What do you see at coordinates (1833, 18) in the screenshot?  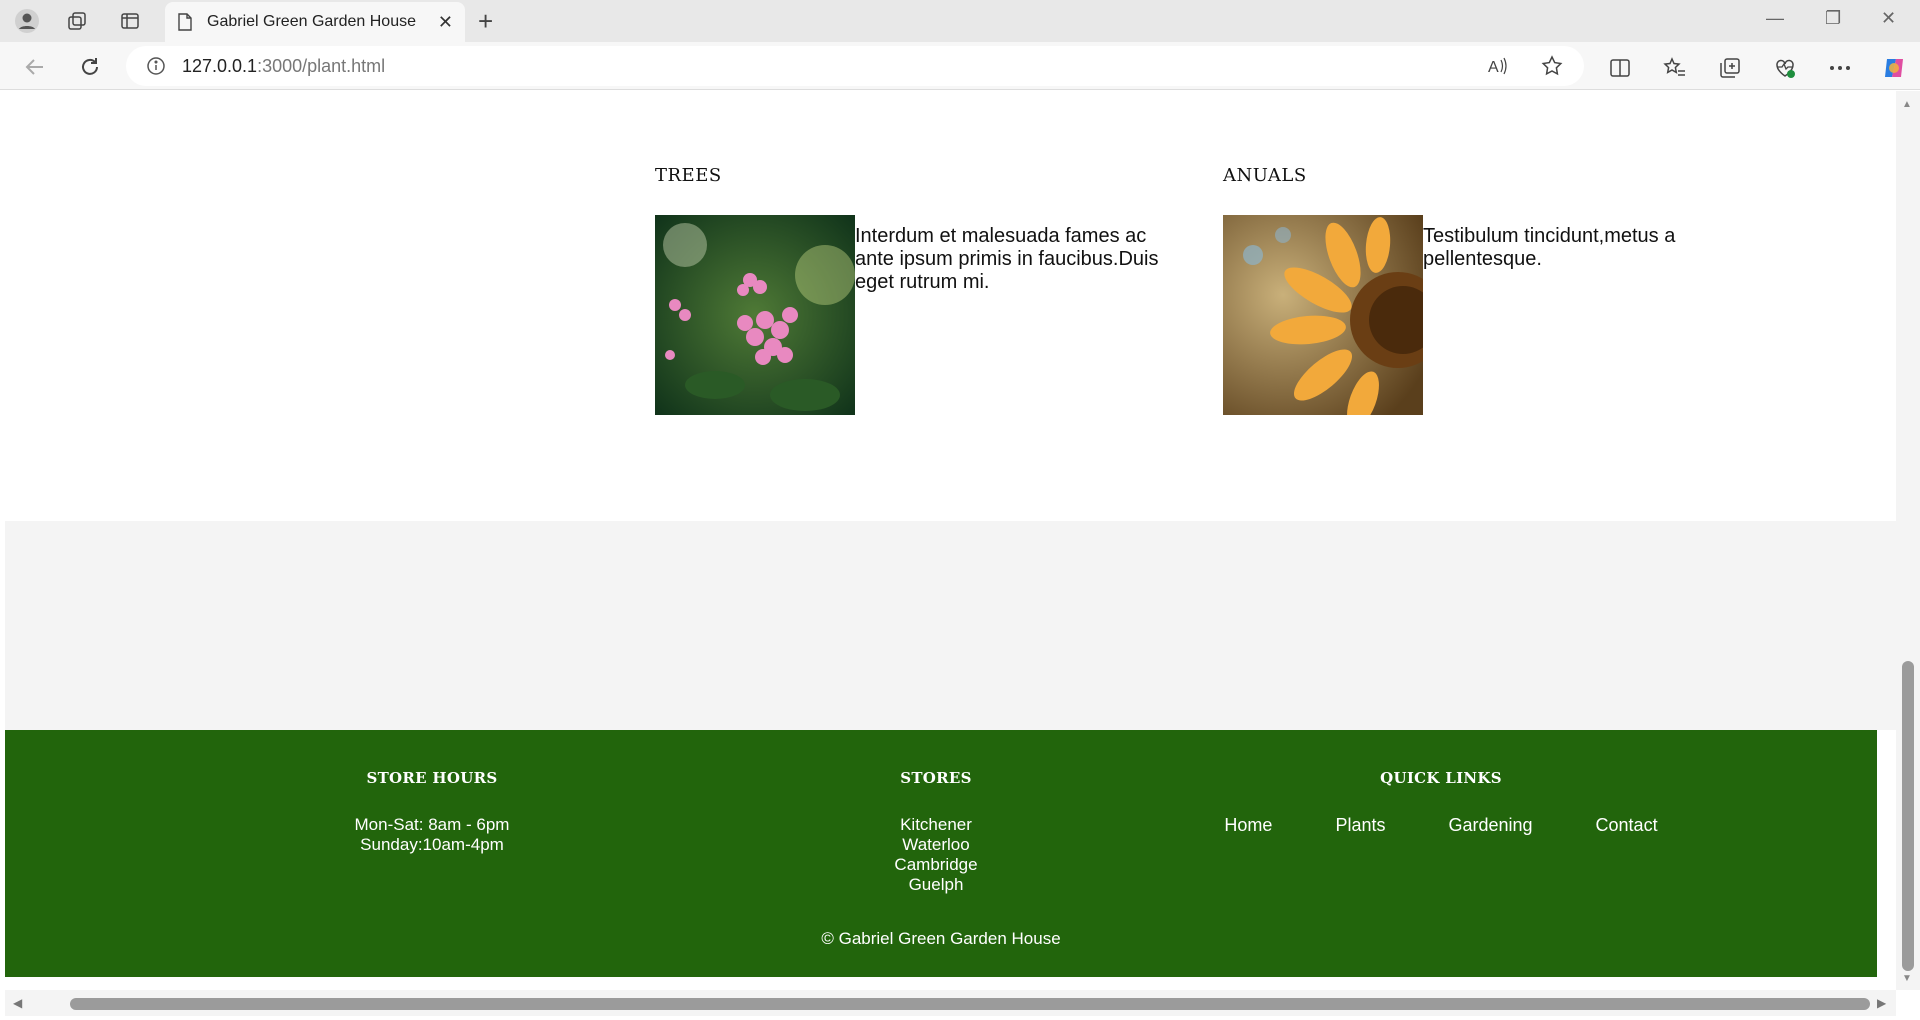 I see `restore-icon: ❐` at bounding box center [1833, 18].